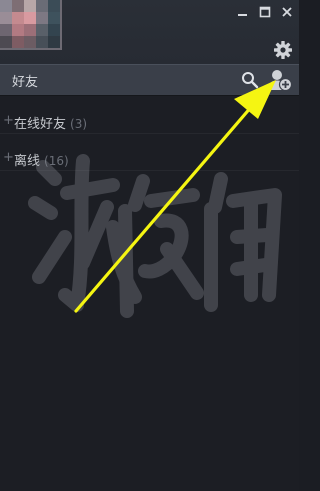 The image size is (320, 491). Describe the element at coordinates (243, 12) in the screenshot. I see `minimize-icon` at that location.